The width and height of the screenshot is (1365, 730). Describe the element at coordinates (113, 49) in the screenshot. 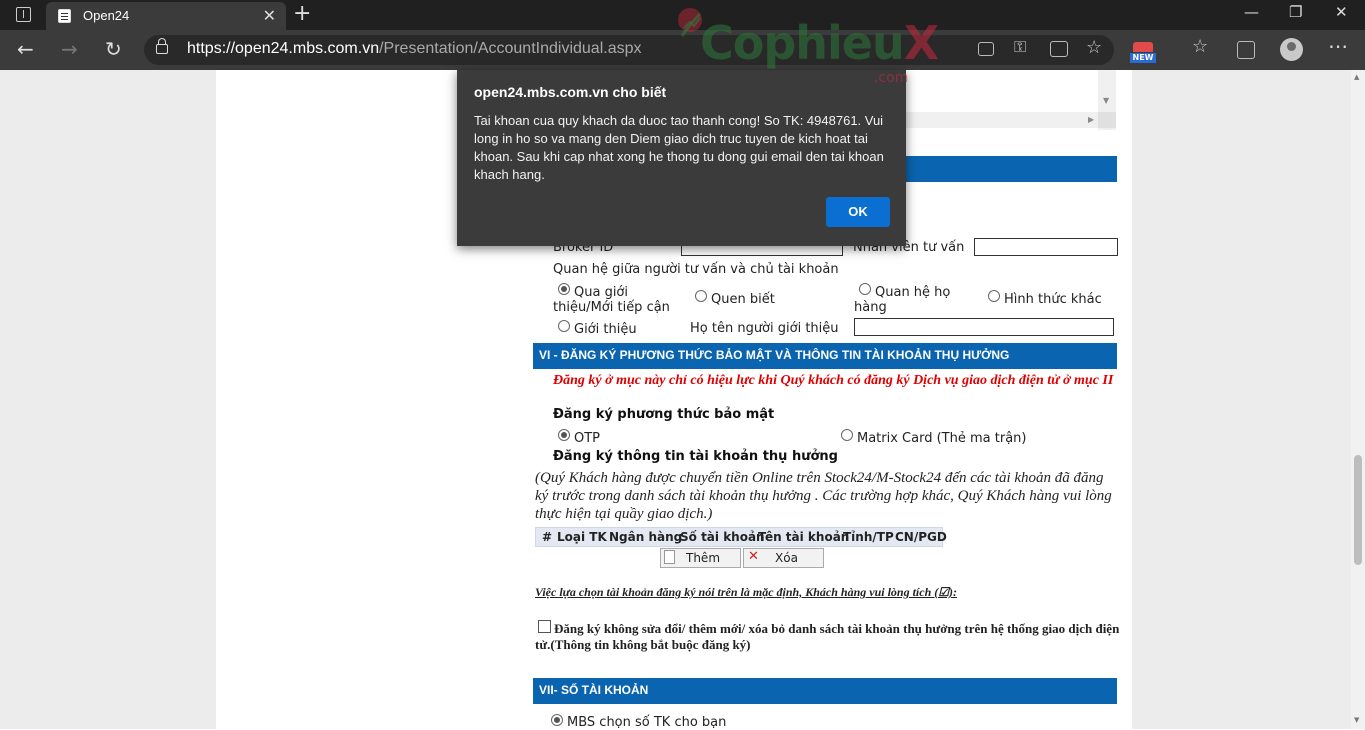

I see `refresh-icon: ↻` at that location.